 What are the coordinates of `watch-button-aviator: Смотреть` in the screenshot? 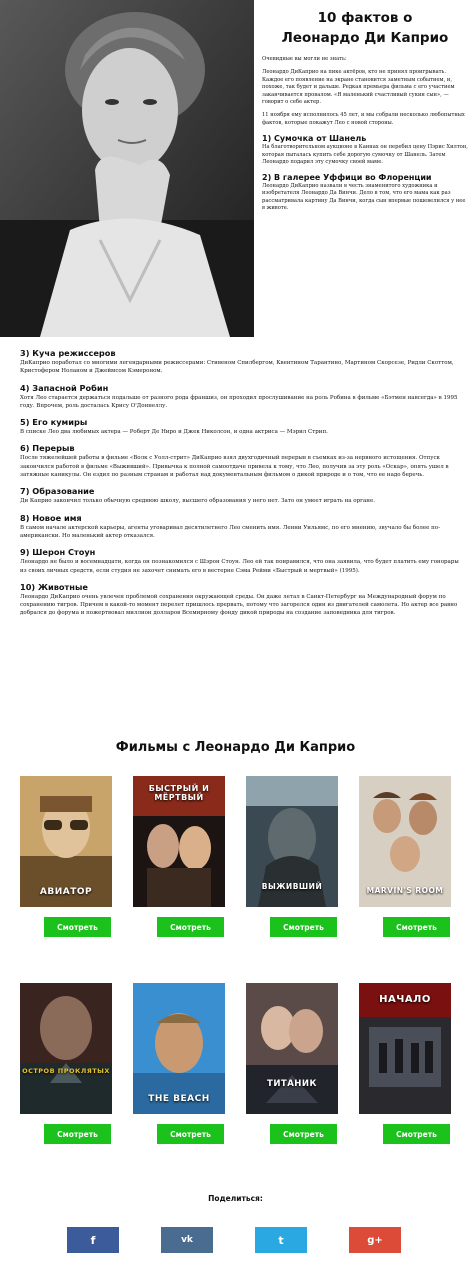 It's located at (77, 927).